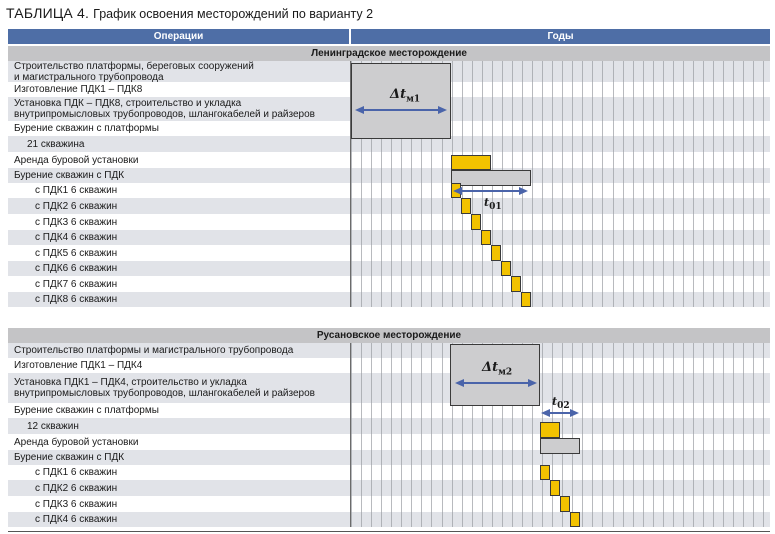  What do you see at coordinates (178, 36) in the screenshot?
I see `header-operations: Операции` at bounding box center [178, 36].